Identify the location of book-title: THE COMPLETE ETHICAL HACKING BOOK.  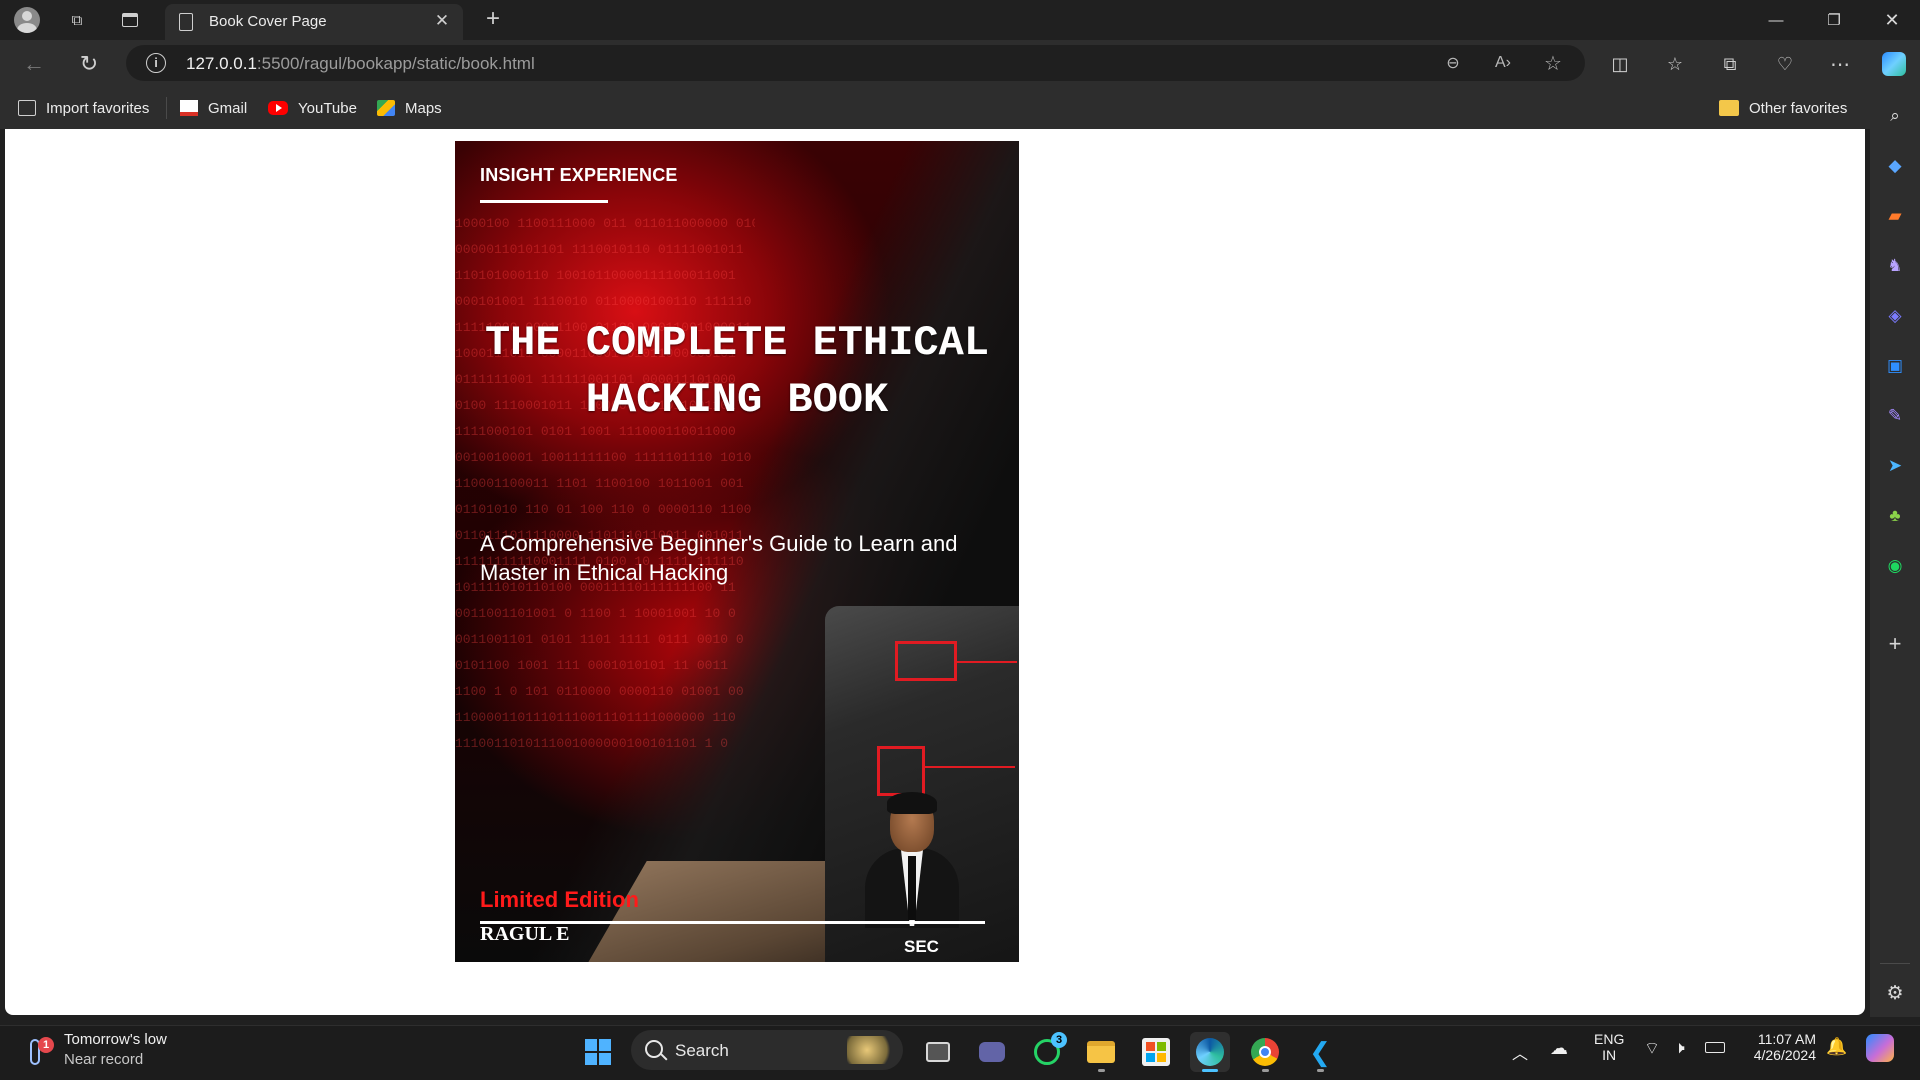
(737, 371).